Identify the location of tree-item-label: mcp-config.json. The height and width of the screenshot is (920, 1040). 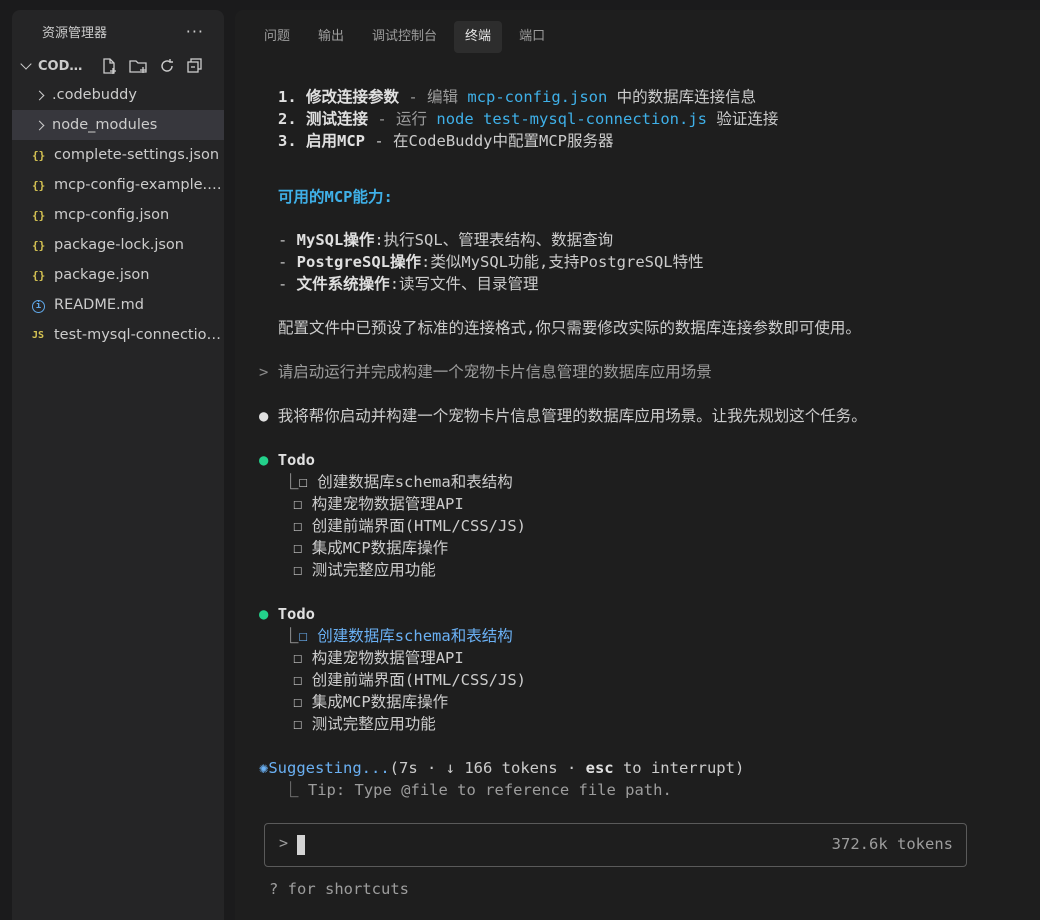
(112, 215).